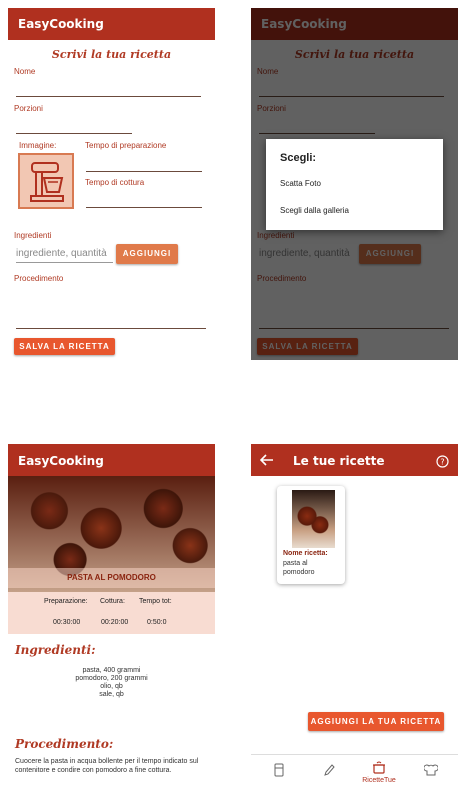 The image size is (476, 802). Describe the element at coordinates (354, 775) in the screenshot. I see `bottom-nav: RicetteTue` at that location.